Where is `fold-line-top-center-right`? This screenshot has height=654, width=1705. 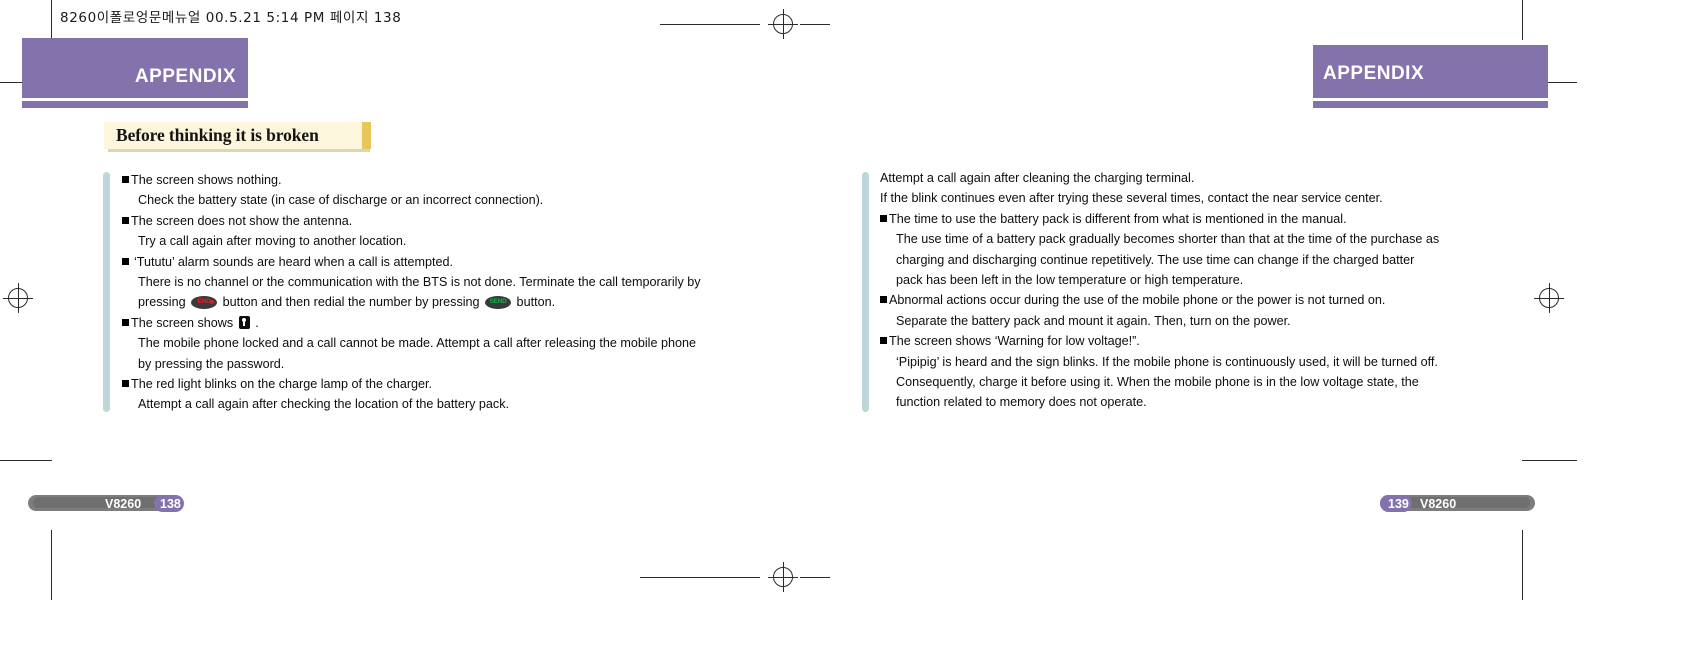
fold-line-top-center-right is located at coordinates (815, 24).